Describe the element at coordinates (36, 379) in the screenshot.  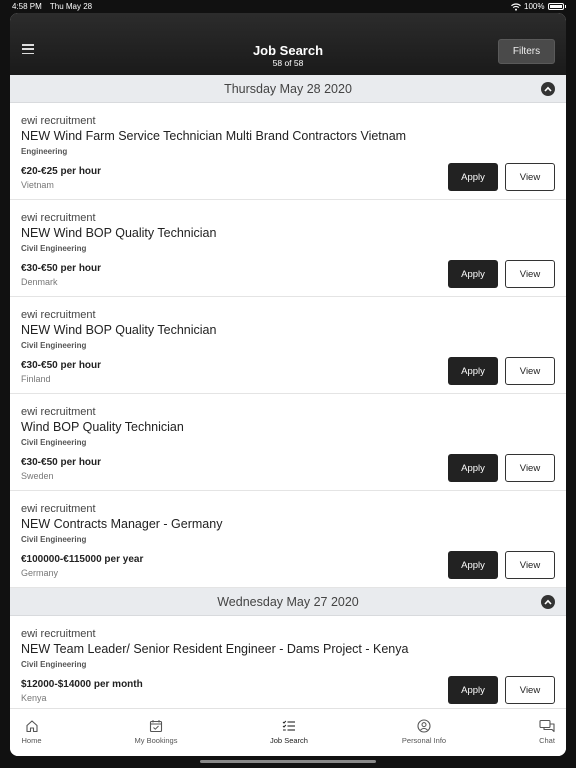
I see `job-location: Finland` at that location.